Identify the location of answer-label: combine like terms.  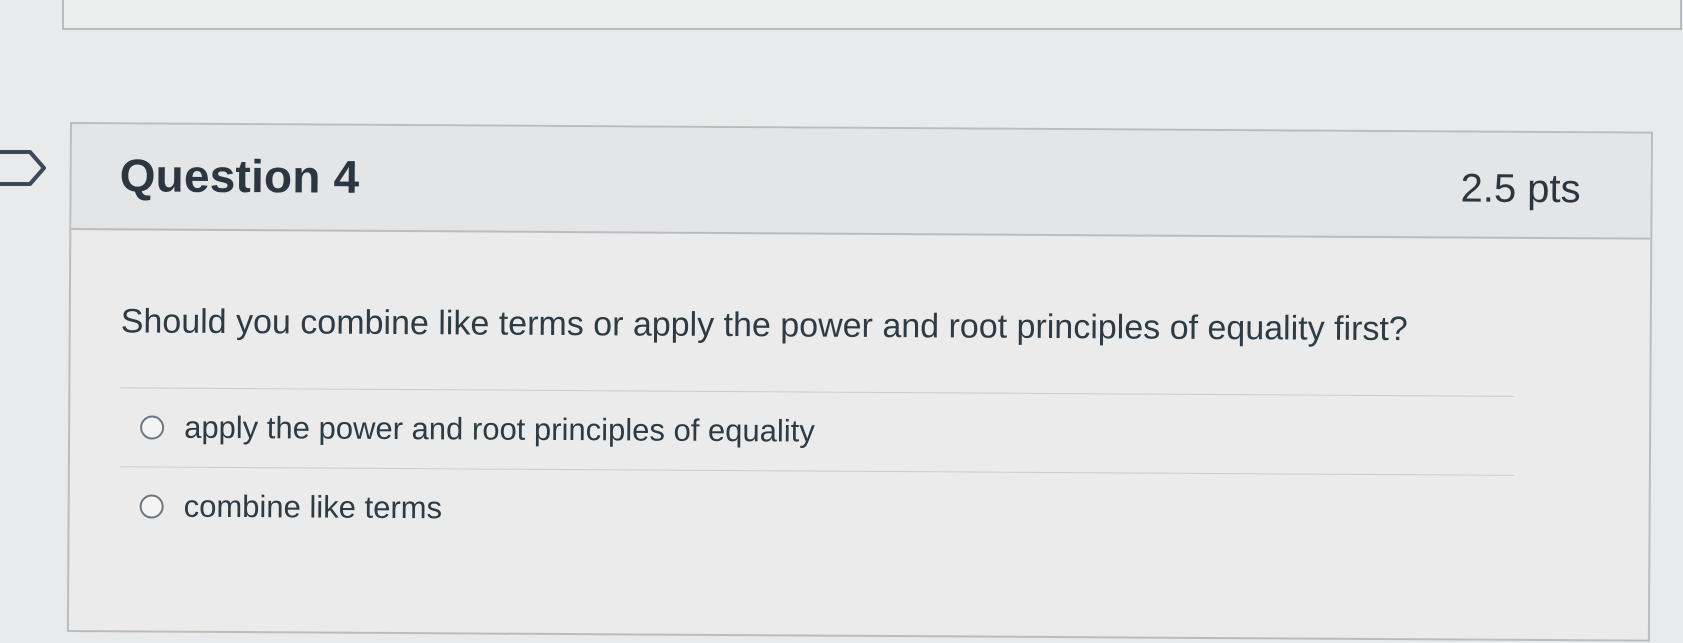
(313, 507).